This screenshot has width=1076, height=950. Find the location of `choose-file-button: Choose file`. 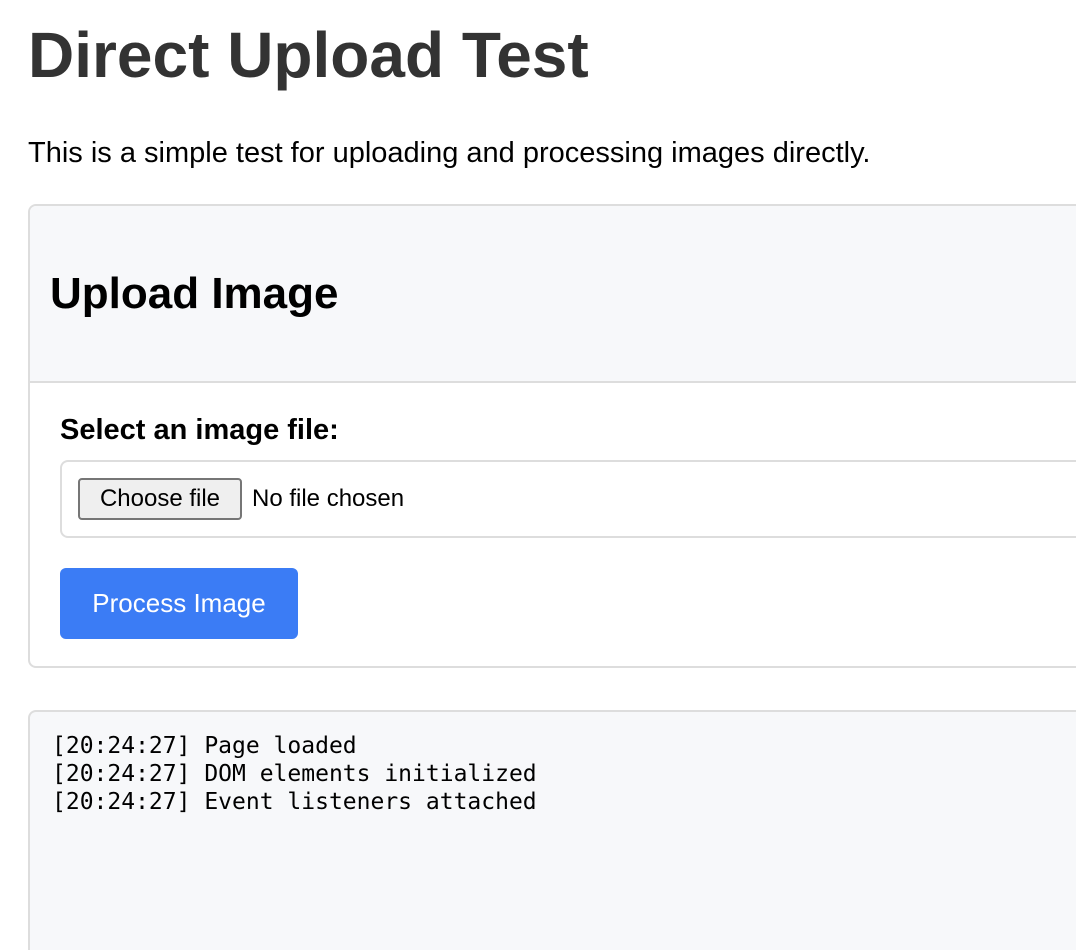

choose-file-button: Choose file is located at coordinates (160, 499).